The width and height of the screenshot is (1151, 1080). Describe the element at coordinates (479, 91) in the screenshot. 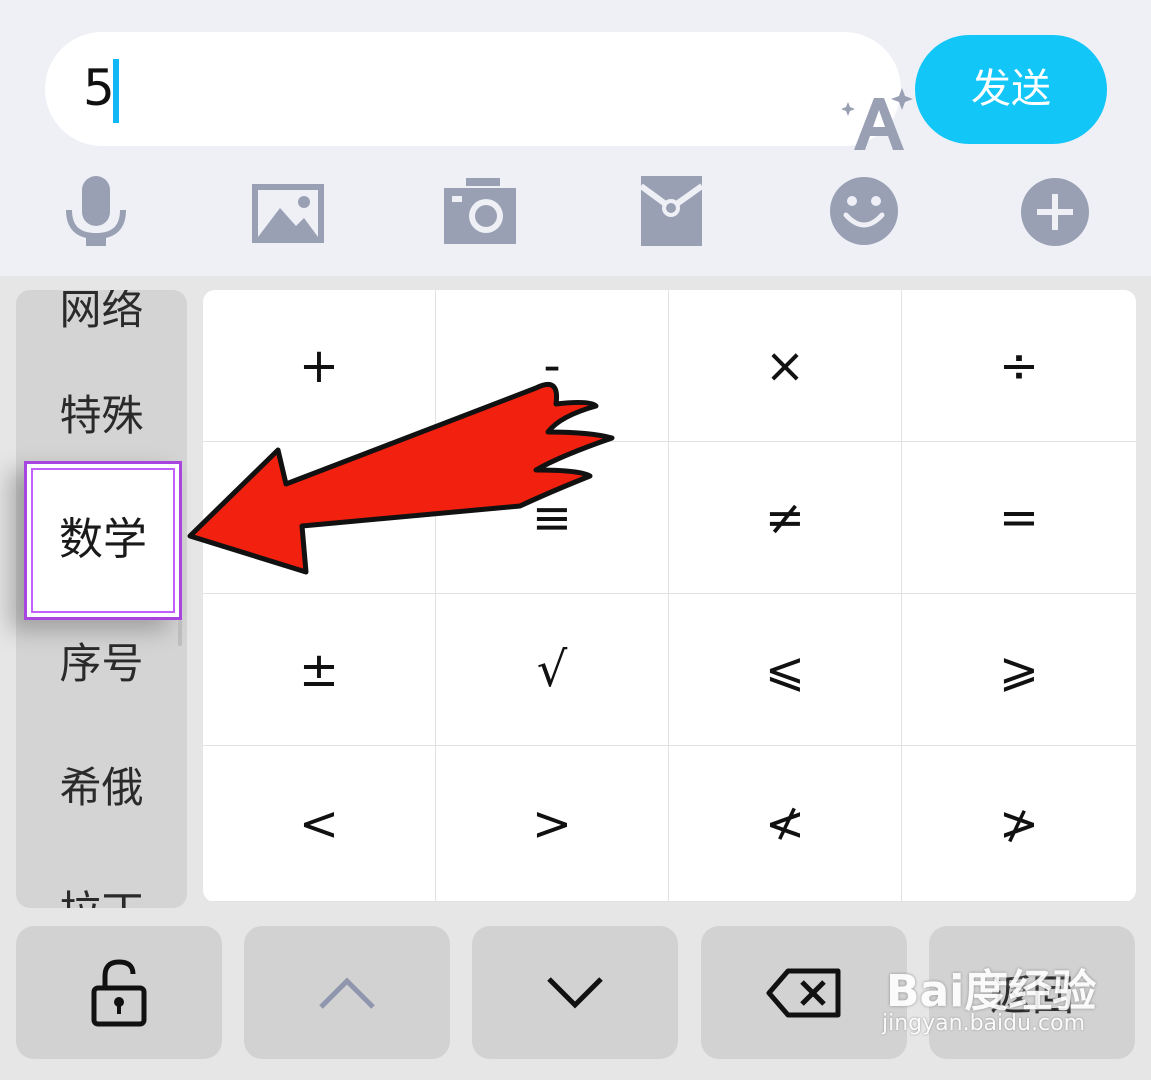

I see `message-input: 5` at that location.